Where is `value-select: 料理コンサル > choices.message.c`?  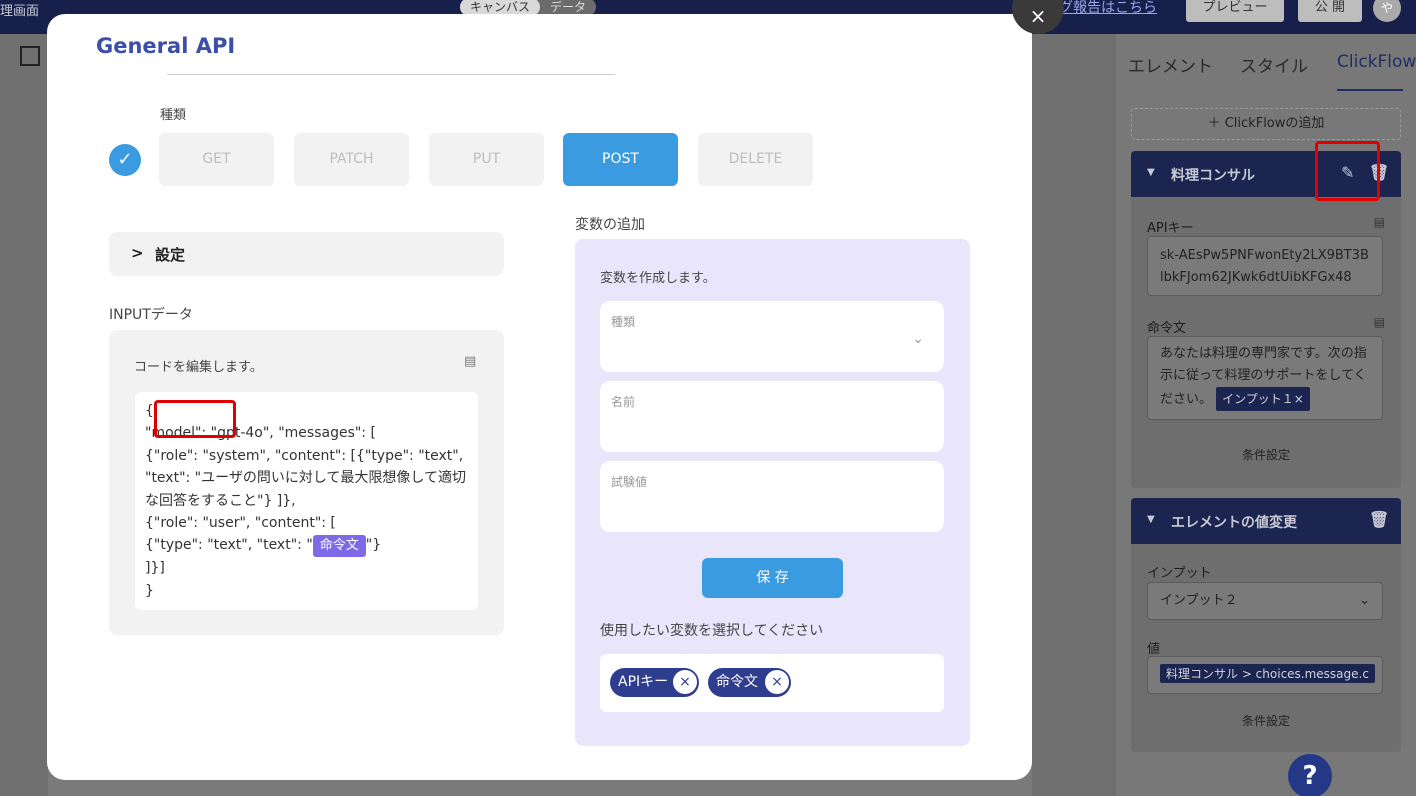
value-select: 料理コンサル > choices.message.c is located at coordinates (1265, 675).